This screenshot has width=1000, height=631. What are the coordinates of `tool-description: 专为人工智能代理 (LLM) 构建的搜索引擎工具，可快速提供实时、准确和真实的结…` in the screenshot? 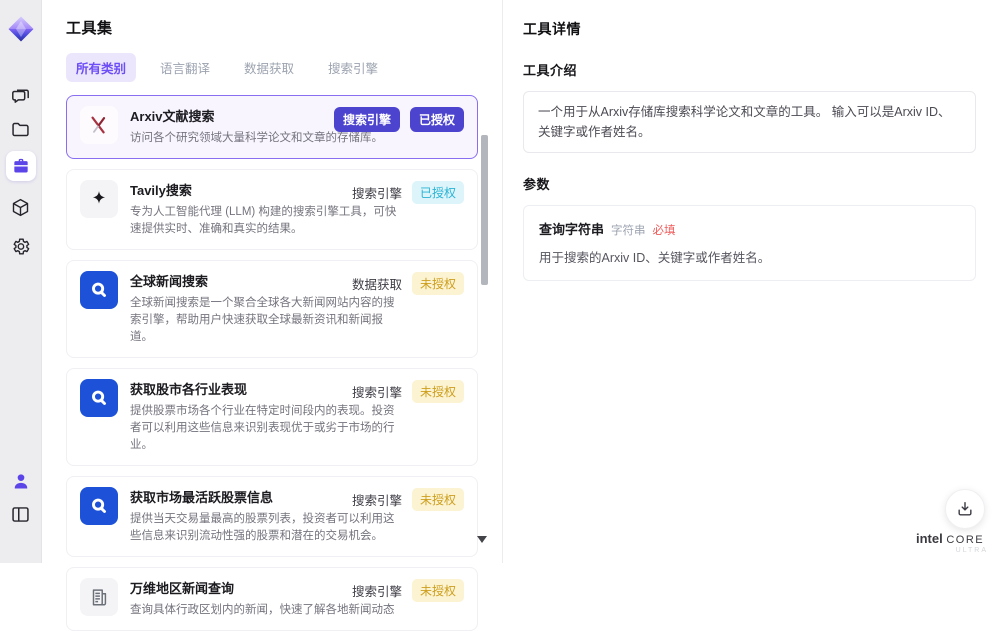 It's located at (263, 220).